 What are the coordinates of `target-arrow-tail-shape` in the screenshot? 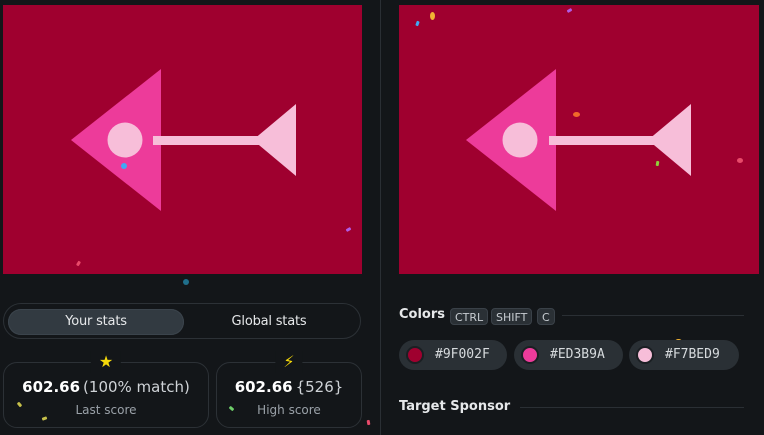 It's located at (669, 140).